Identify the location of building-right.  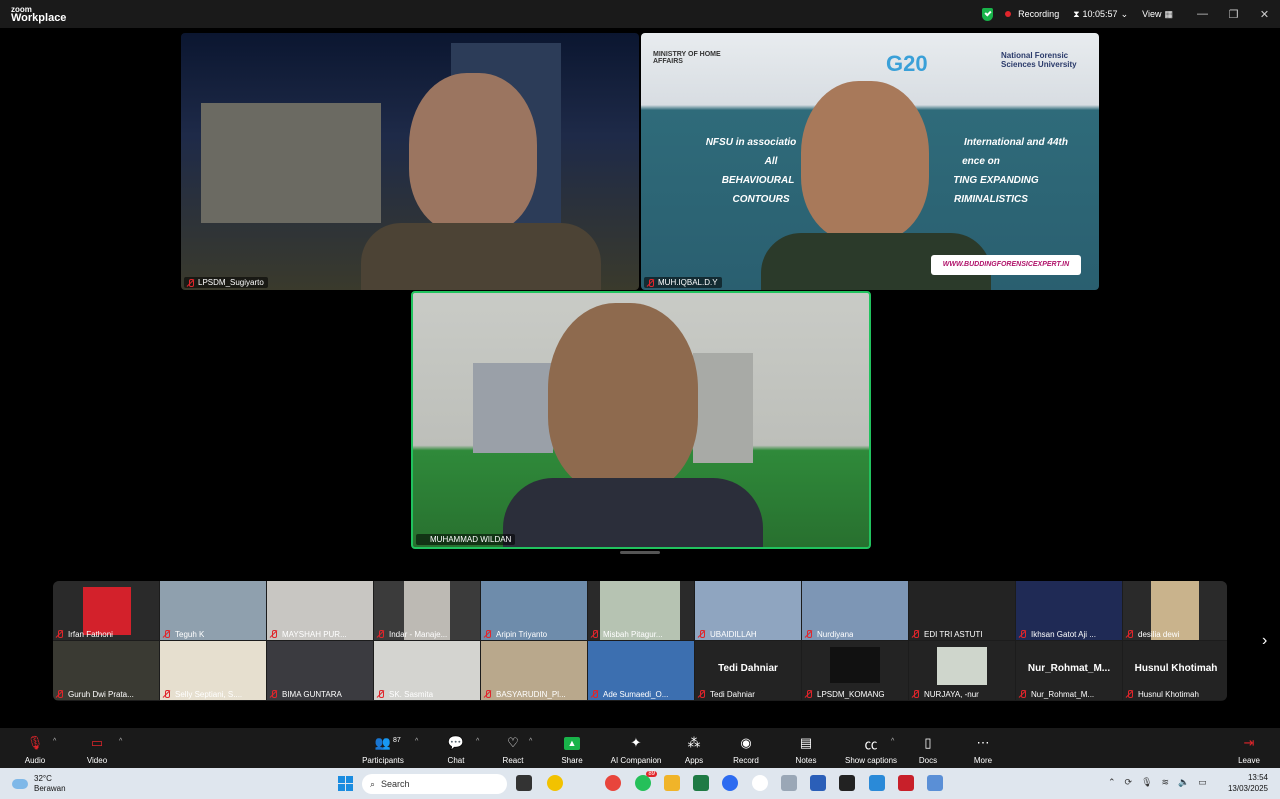
(723, 408).